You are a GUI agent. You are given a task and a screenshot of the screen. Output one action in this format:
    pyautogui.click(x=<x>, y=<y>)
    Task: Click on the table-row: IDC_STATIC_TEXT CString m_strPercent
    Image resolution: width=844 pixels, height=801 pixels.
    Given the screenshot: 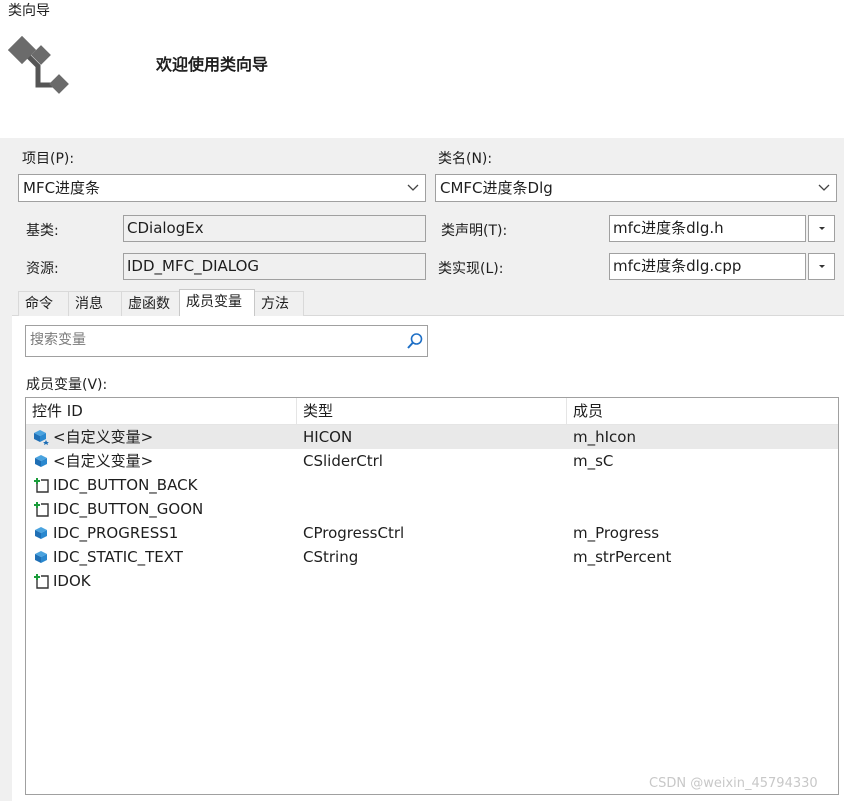 What is the action you would take?
    pyautogui.click(x=432, y=557)
    